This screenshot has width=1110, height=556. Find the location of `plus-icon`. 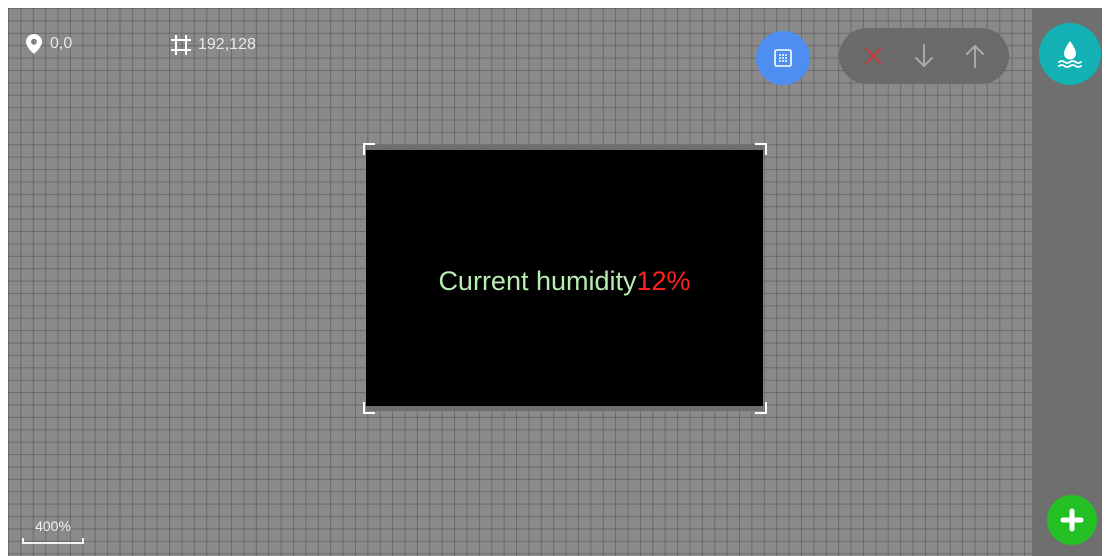

plus-icon is located at coordinates (1072, 520).